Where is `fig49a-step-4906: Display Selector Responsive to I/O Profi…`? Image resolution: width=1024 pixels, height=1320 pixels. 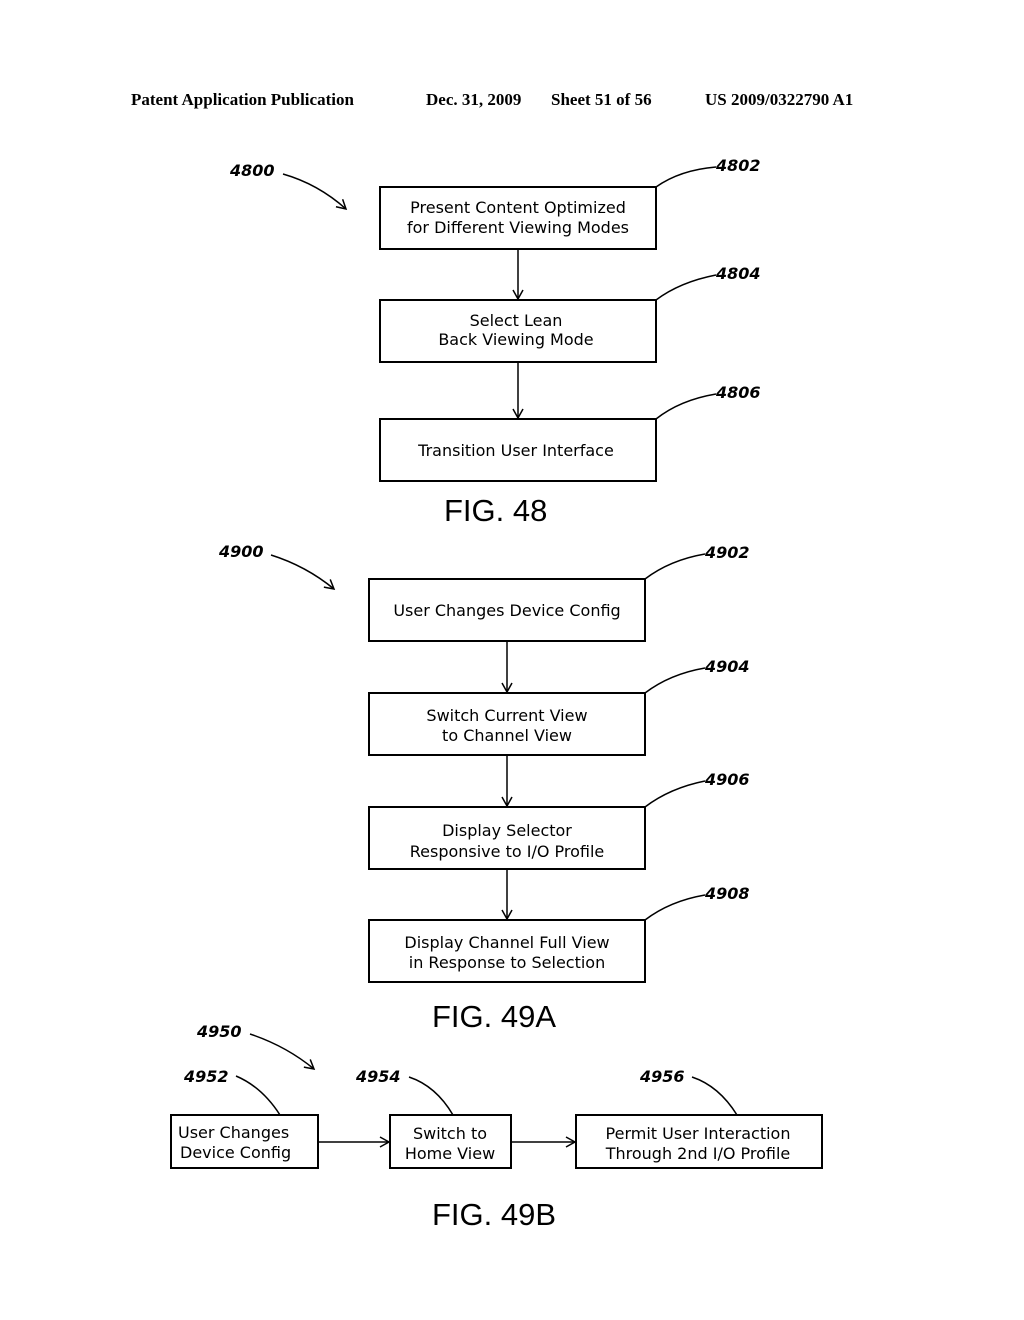
fig49a-step-4906: Display Selector Responsive to I/O Profi… is located at coordinates (559, 820).